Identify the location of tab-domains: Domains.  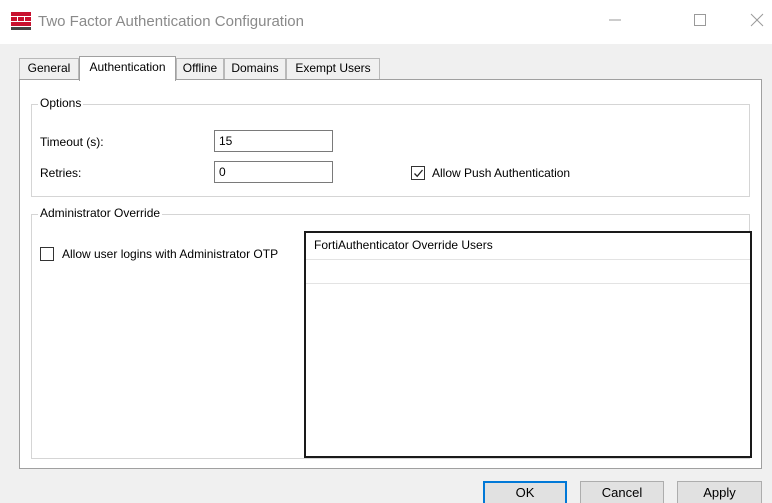
(255, 68).